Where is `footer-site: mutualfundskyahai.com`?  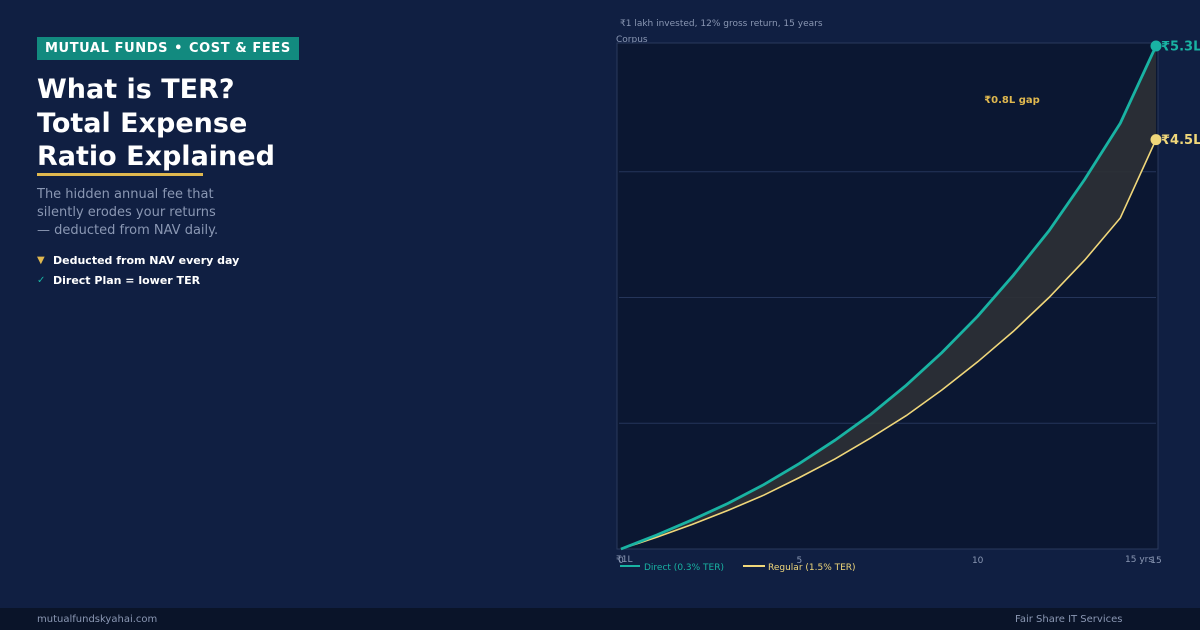 footer-site: mutualfundskyahai.com is located at coordinates (97, 619).